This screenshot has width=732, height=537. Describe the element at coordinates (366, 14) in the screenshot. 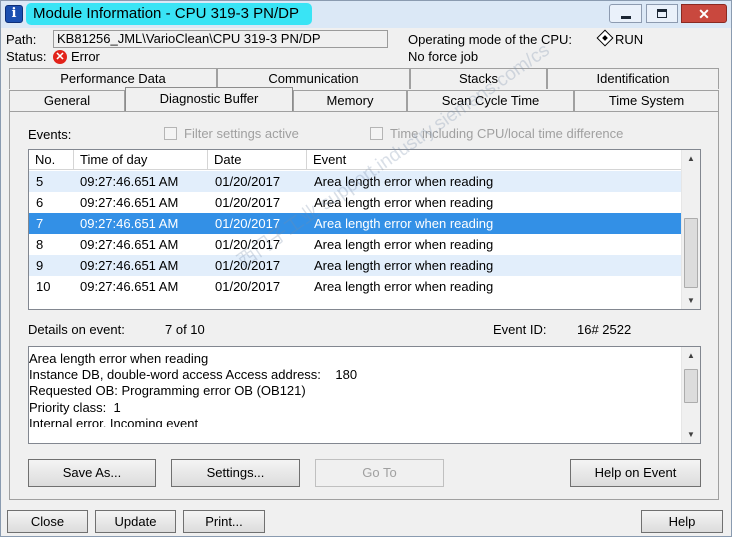

I see `title-bar: i Module Information - CPU 319-3 PN/DP ✕` at that location.